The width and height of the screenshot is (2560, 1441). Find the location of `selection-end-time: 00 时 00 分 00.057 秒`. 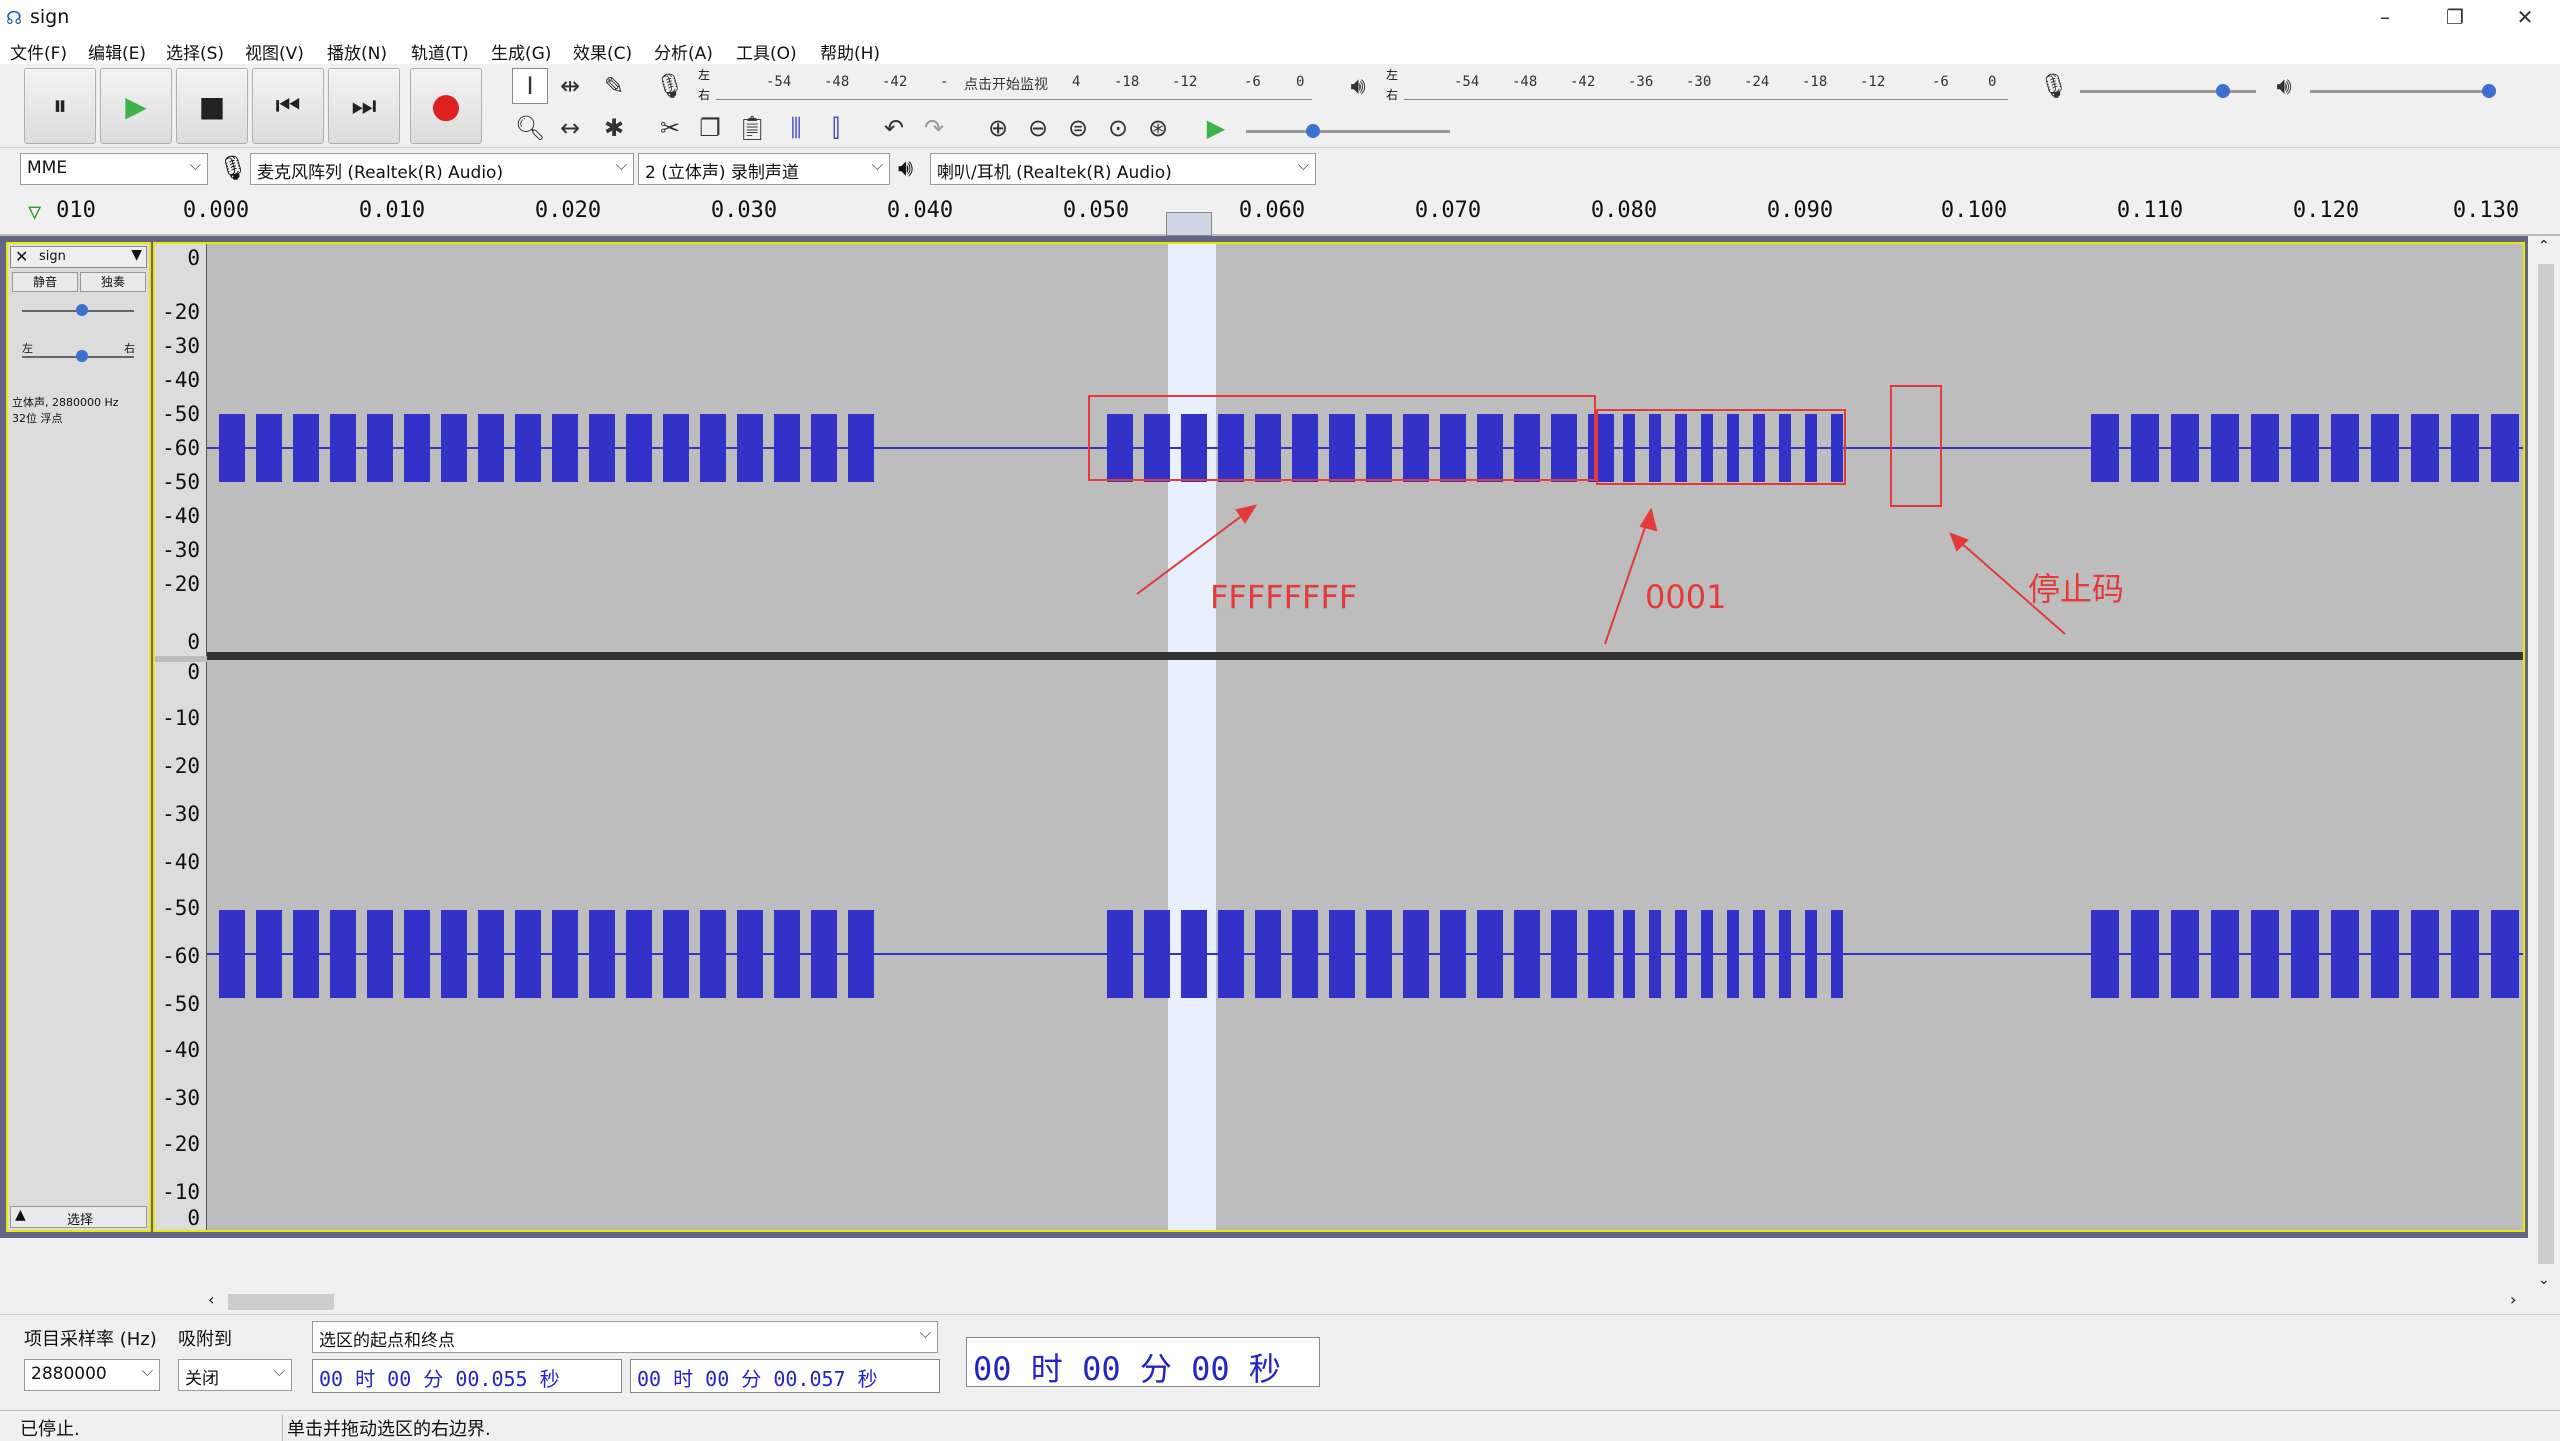

selection-end-time: 00 时 00 分 00.057 秒 is located at coordinates (785, 1376).